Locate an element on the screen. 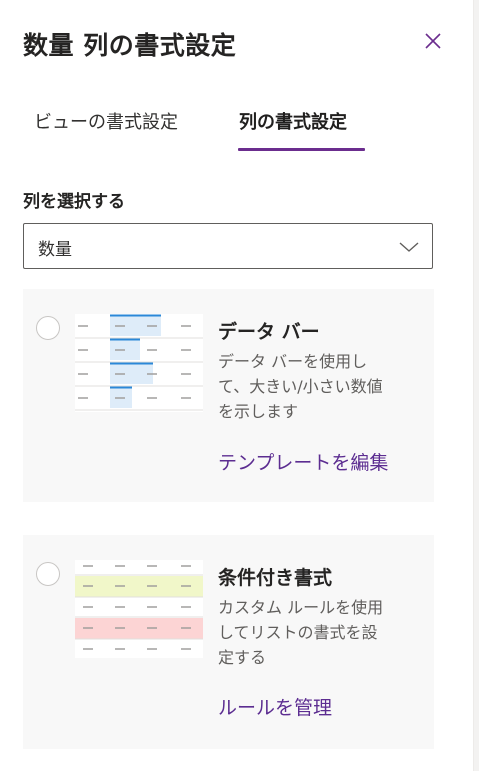  description-line: してリストの書式を設 is located at coordinates (298, 632).